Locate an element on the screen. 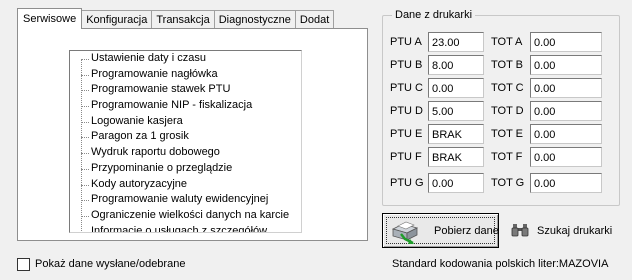 The image size is (632, 280). tot-g-label: TOT G is located at coordinates (508, 183).